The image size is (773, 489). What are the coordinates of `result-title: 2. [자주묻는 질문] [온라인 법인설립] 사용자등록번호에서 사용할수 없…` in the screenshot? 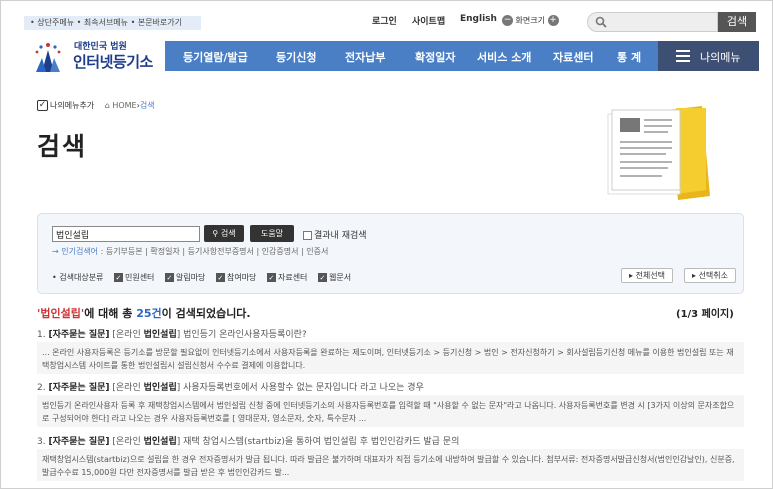 It's located at (230, 386).